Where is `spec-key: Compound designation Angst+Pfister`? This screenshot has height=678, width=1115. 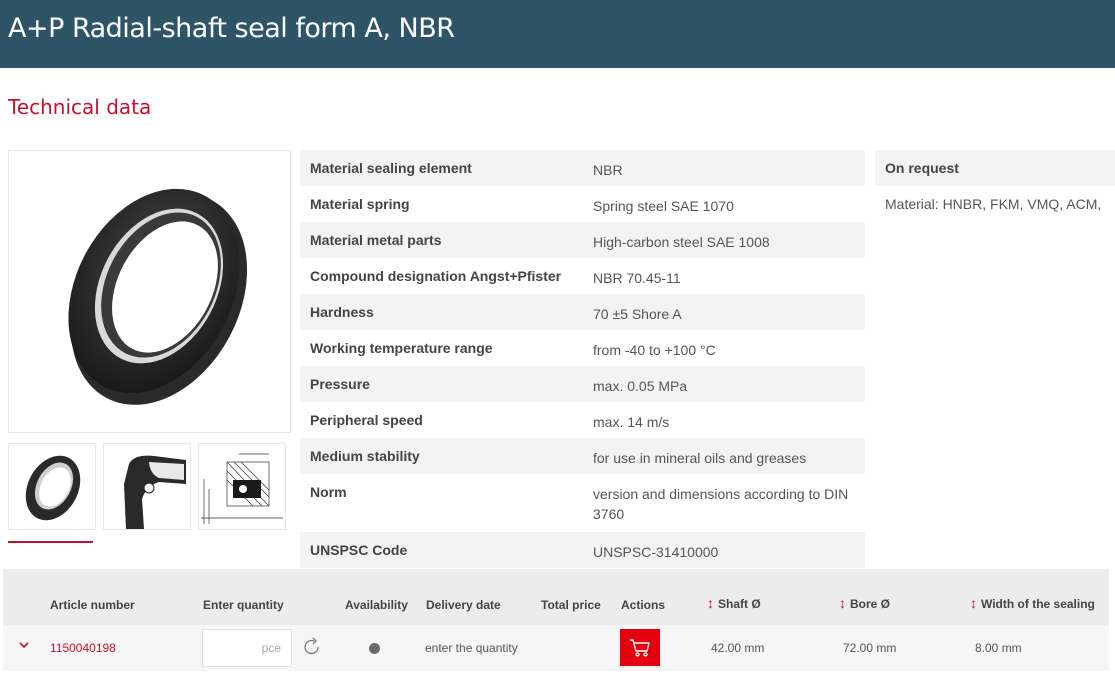
spec-key: Compound designation Angst+Pfister is located at coordinates (436, 276).